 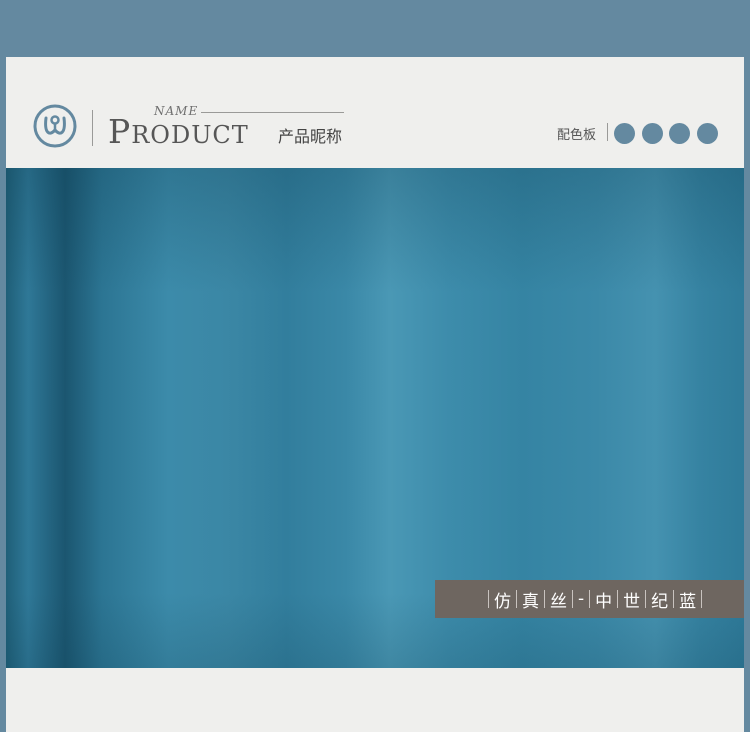 I want to click on color-name-char: 仿, so click(x=502, y=601).